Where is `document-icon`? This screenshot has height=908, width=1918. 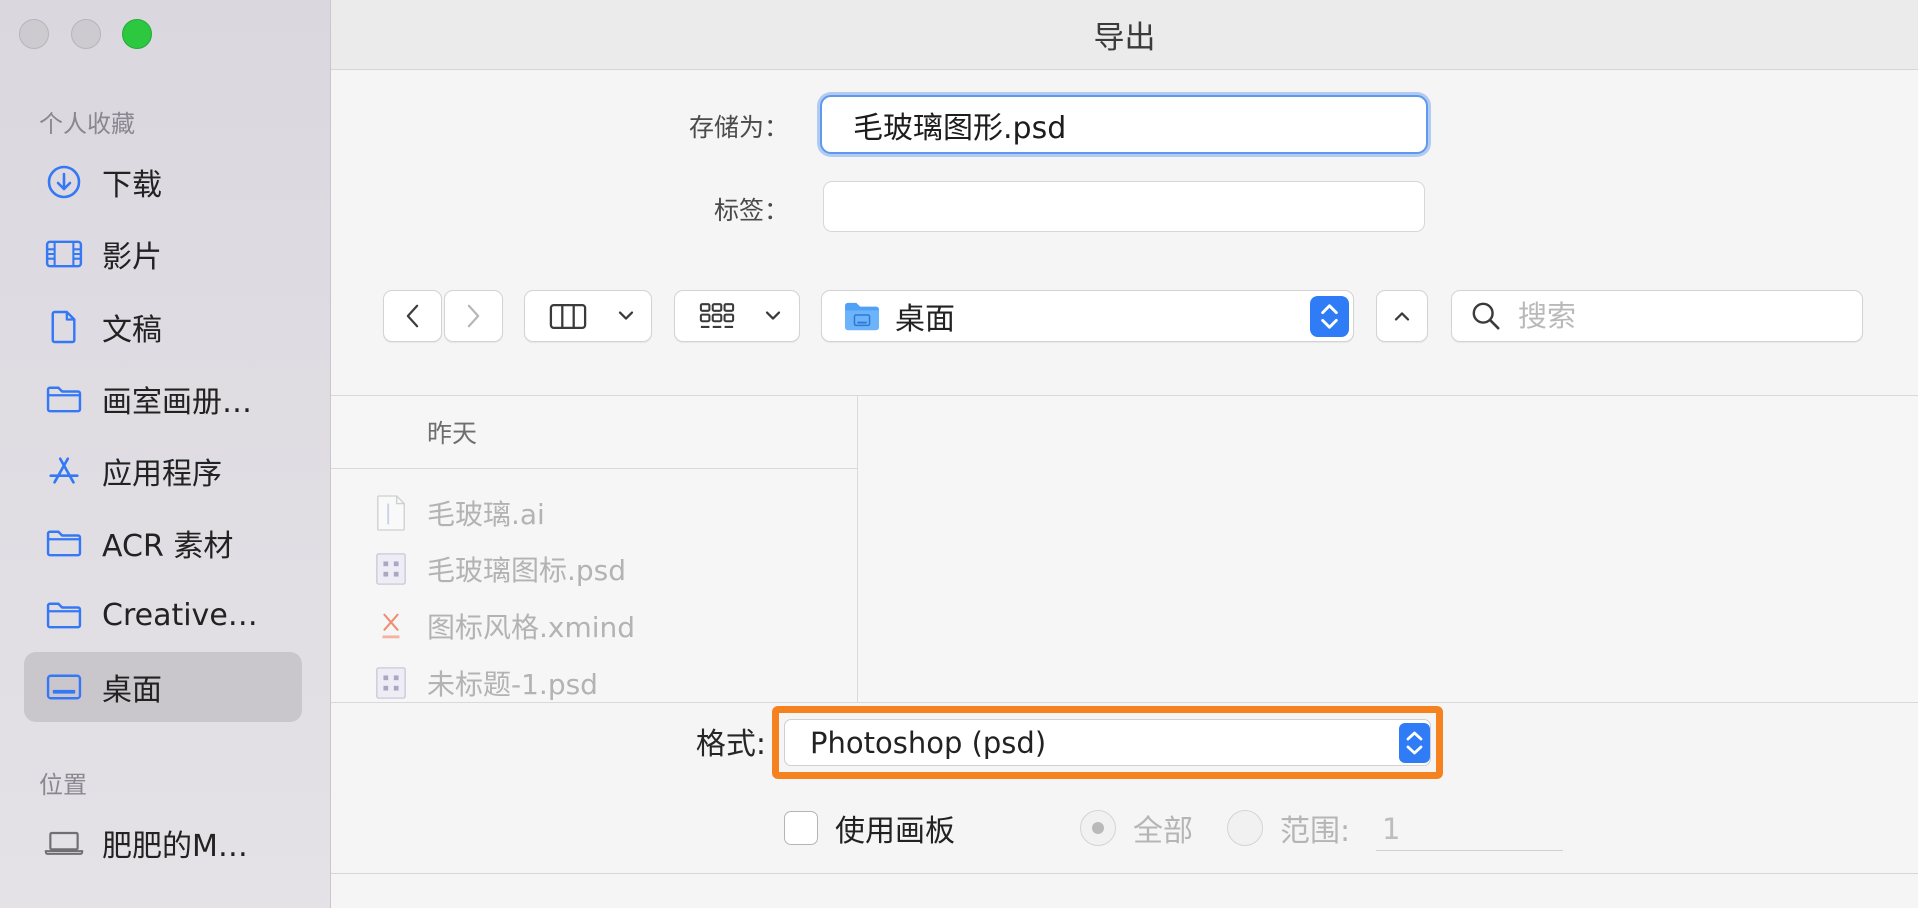
document-icon is located at coordinates (64, 327).